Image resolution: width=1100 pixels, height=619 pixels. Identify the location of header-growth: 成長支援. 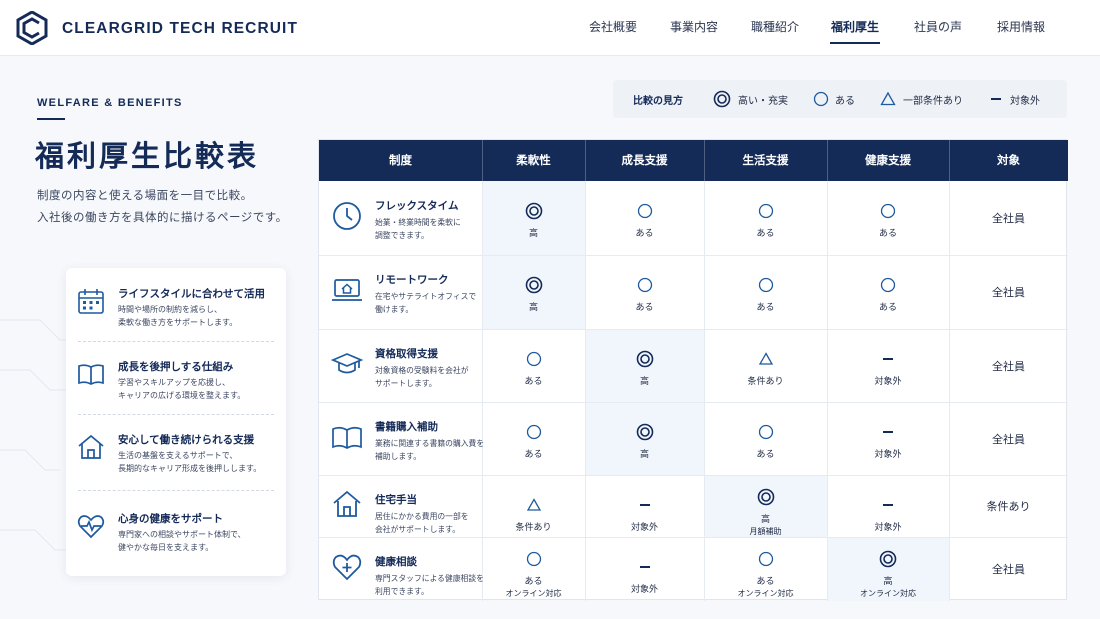
(644, 160).